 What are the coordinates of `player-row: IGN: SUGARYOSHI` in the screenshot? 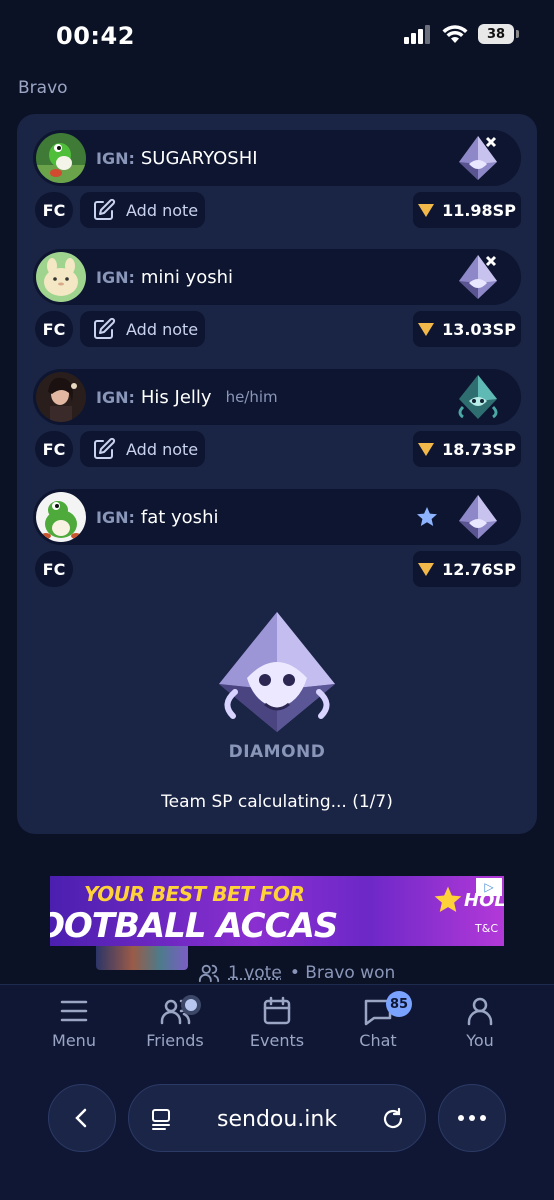 It's located at (277, 158).